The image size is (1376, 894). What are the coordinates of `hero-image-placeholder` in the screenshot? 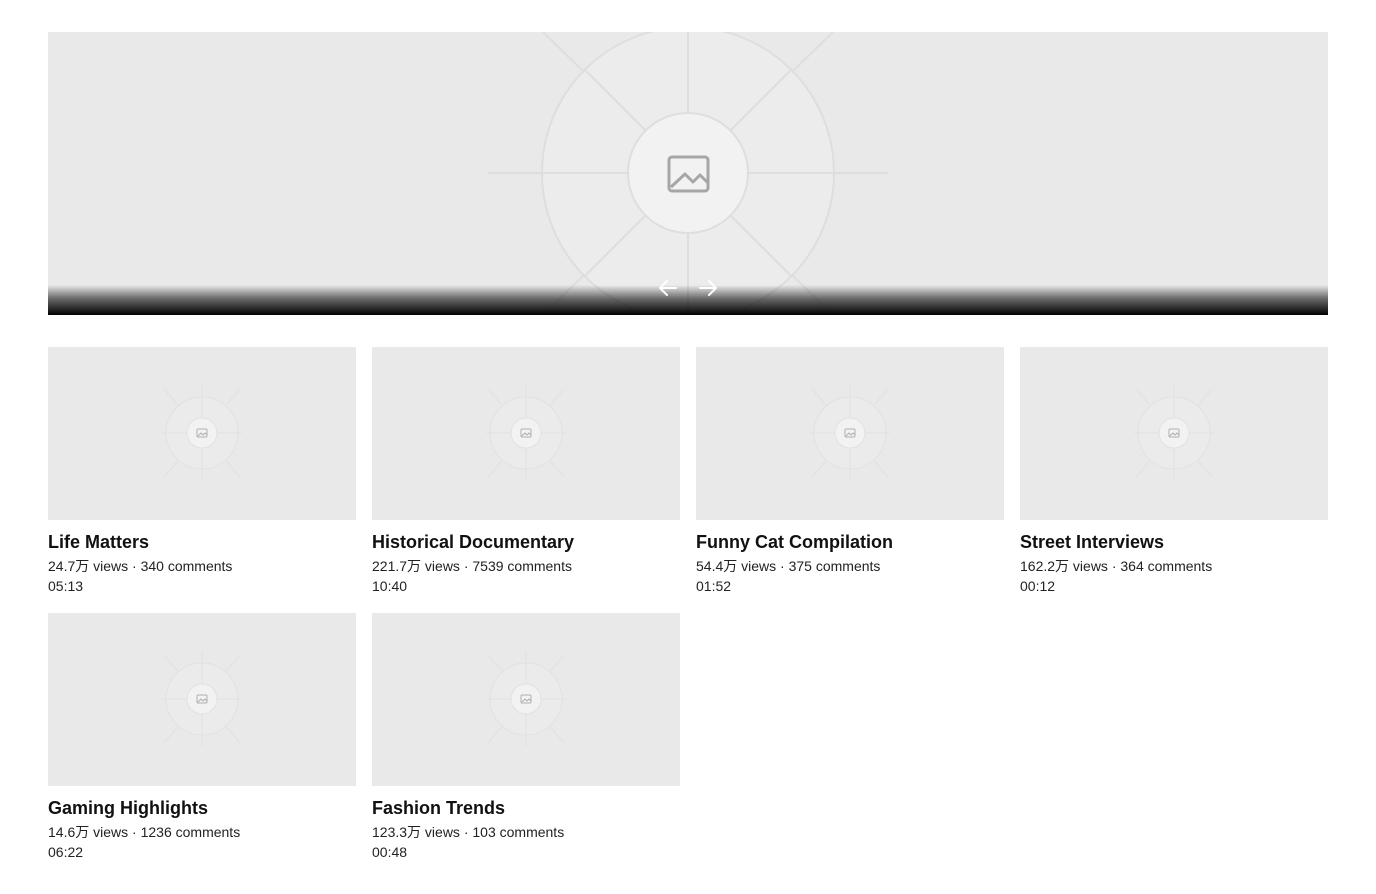 It's located at (688, 173).